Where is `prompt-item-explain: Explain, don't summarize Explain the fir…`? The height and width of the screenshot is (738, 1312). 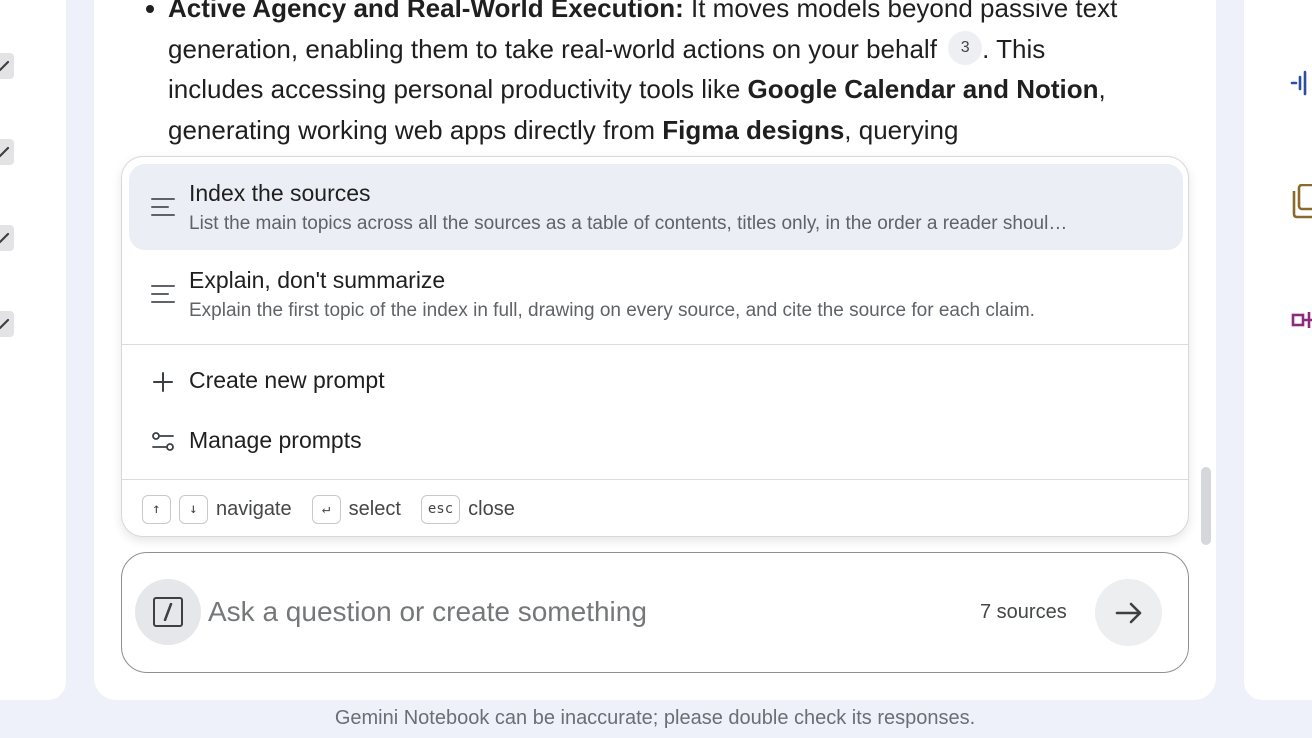 prompt-item-explain: Explain, don't summarize Explain the fir… is located at coordinates (656, 294).